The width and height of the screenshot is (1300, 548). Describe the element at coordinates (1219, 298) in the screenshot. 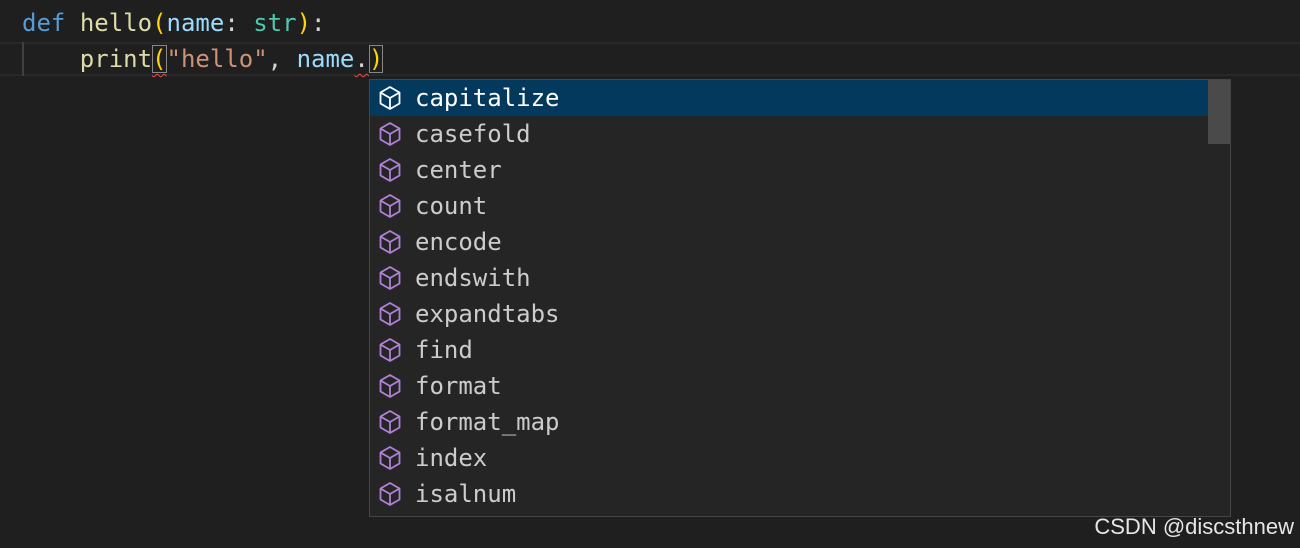

I see `suggest-scrollbar` at that location.